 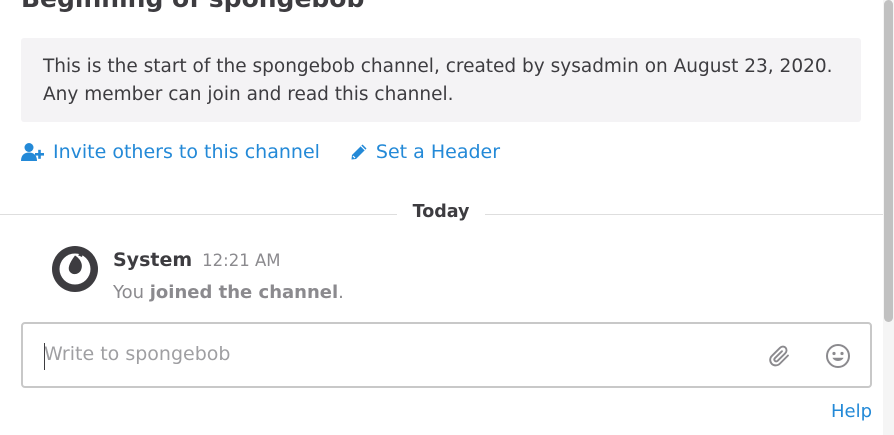 I want to click on post-author: System, so click(x=152, y=260).